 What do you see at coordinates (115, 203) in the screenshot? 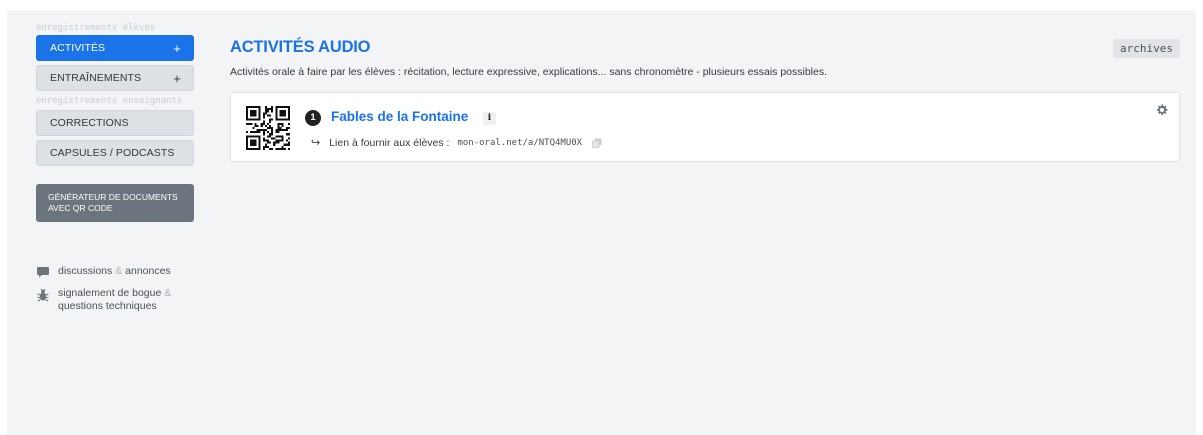
I see `doc-generator-button: GÉNÉRATEUR DE DOCUMENTS AVEC QR CODE` at bounding box center [115, 203].